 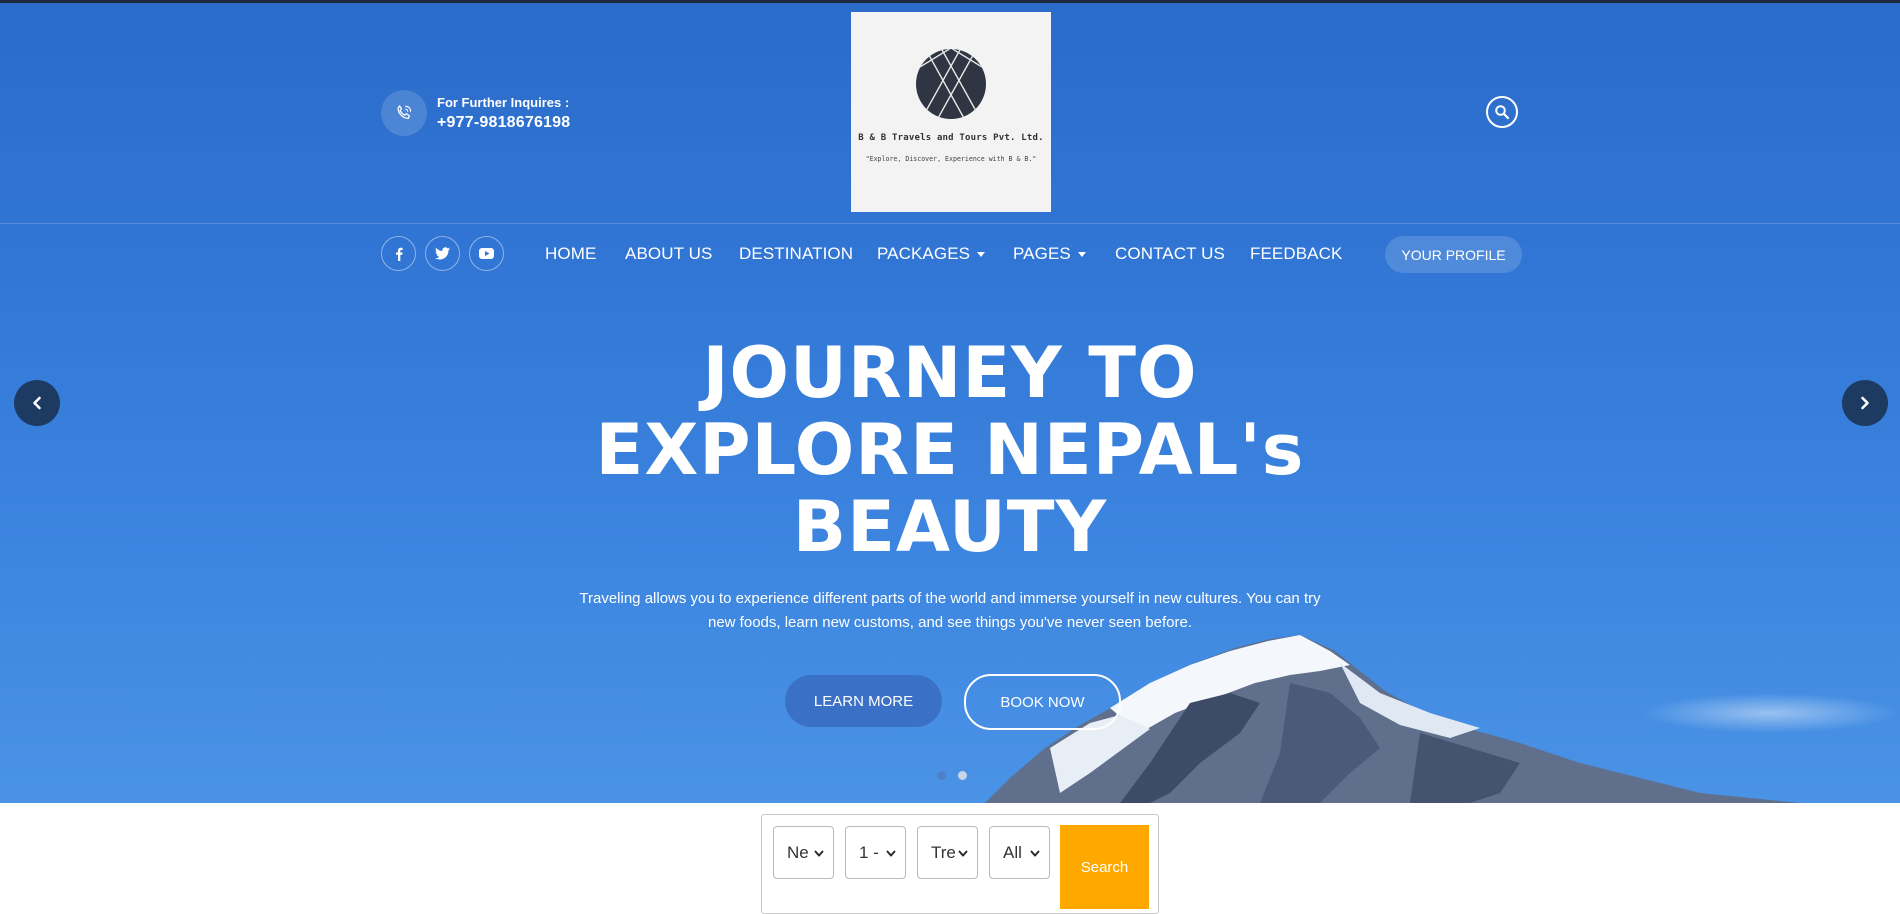 I want to click on duration-select-value: 1 -, so click(x=869, y=852).